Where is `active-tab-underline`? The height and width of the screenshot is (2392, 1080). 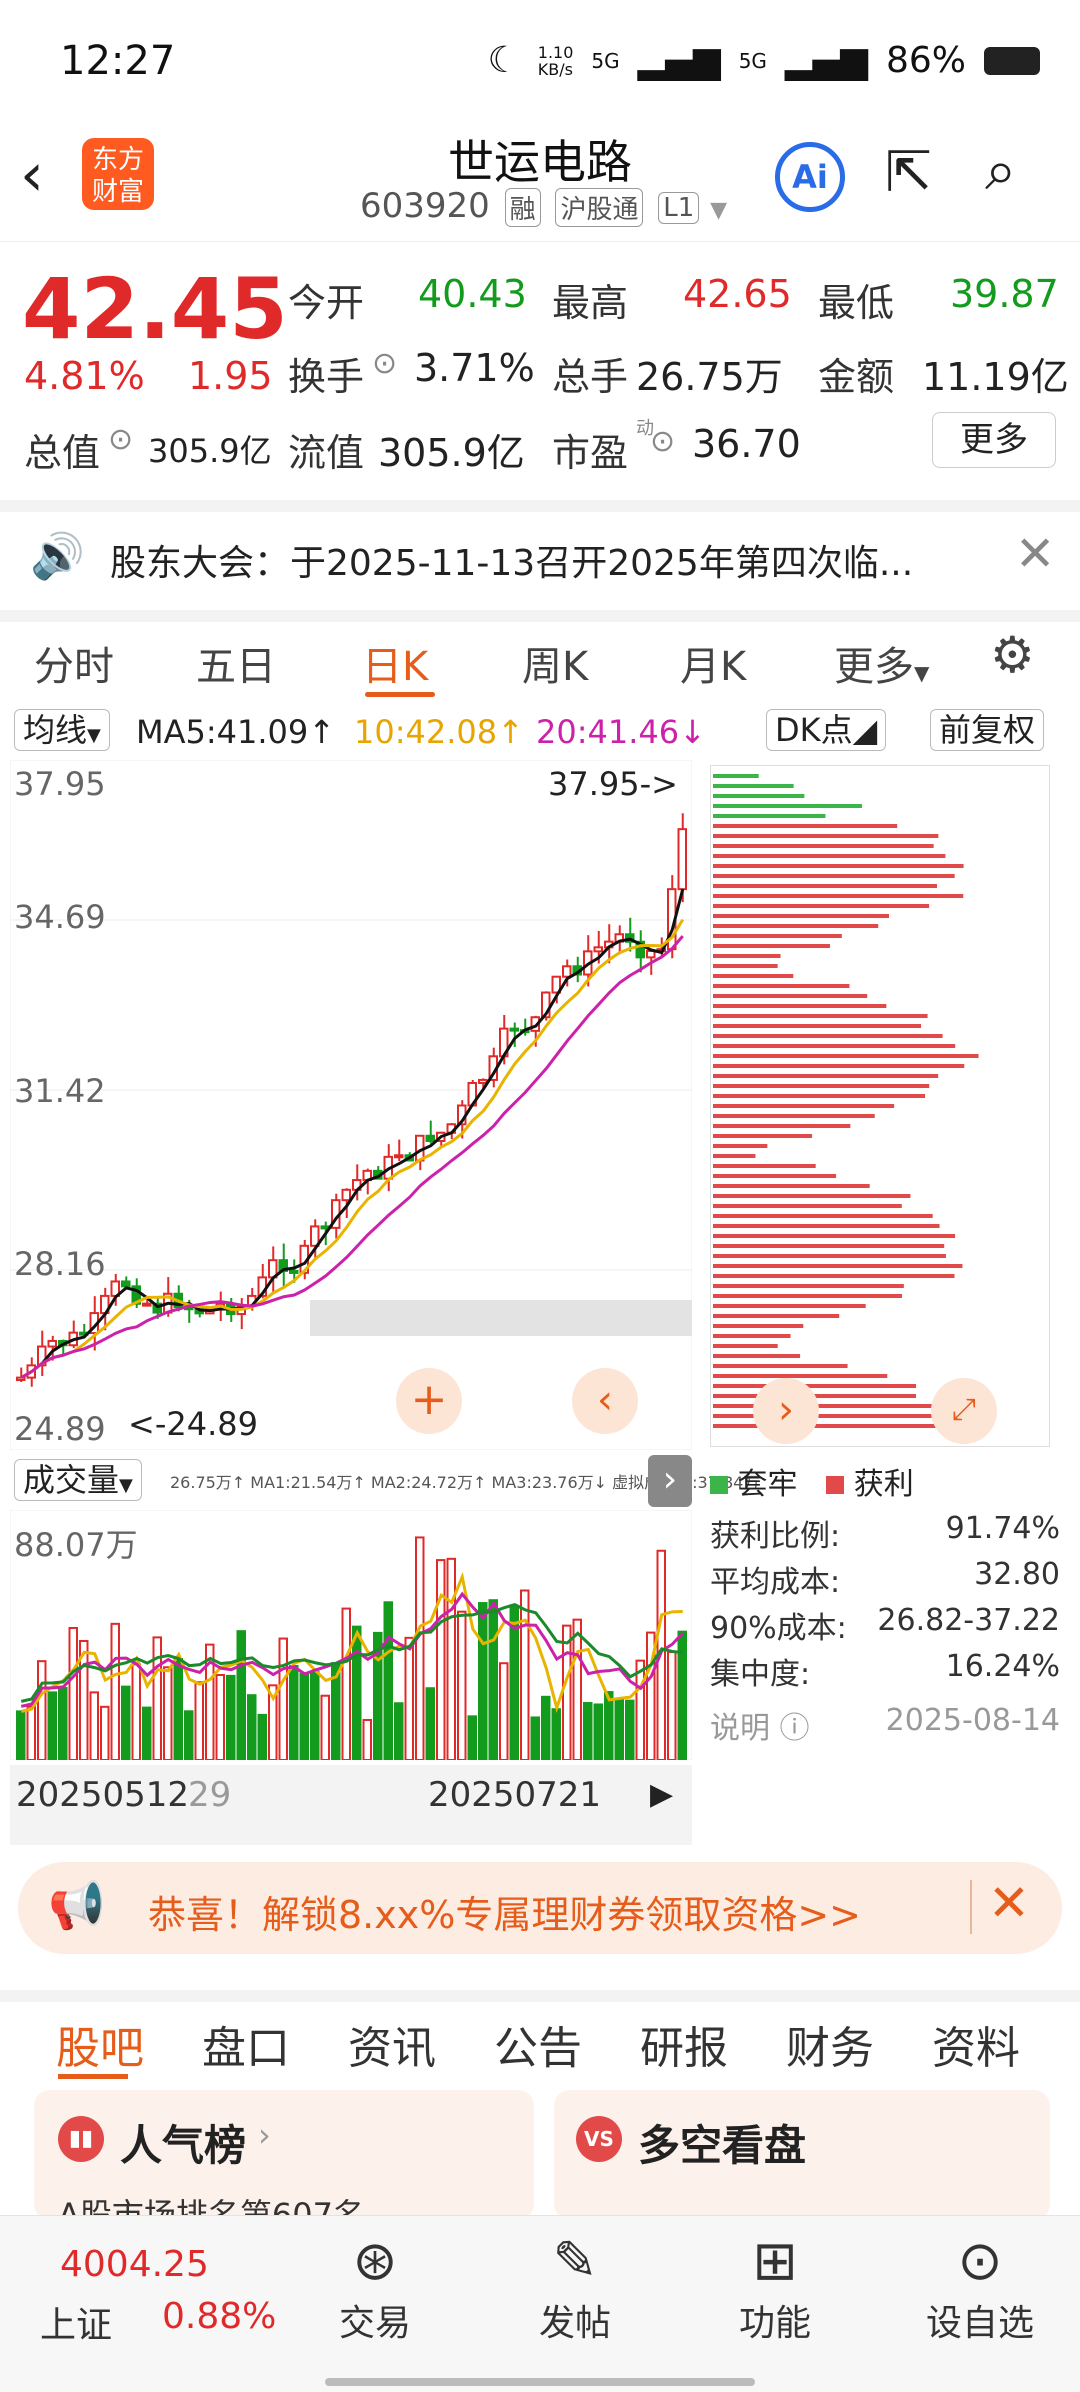
active-tab-underline is located at coordinates (400, 694).